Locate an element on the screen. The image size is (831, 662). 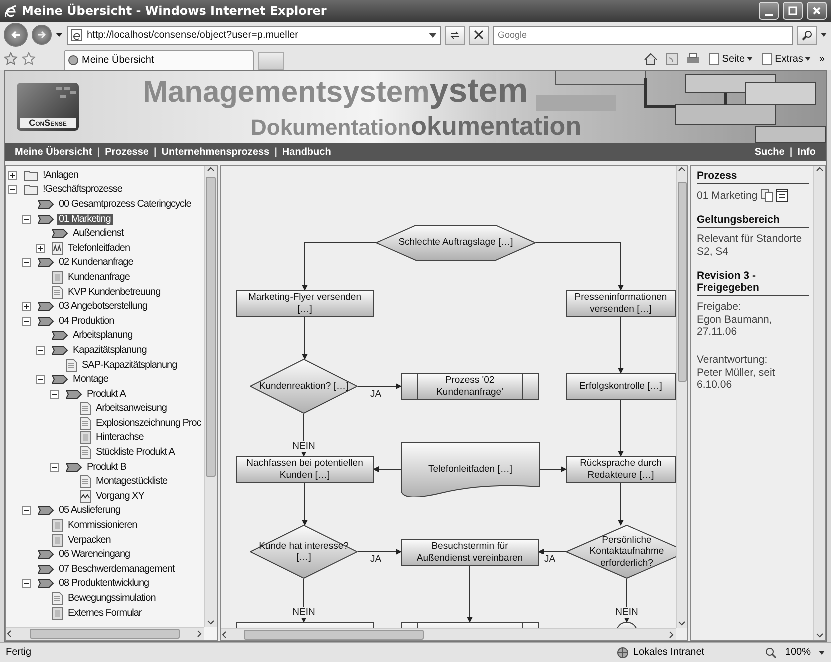
process-icon is located at coordinates (46, 263).